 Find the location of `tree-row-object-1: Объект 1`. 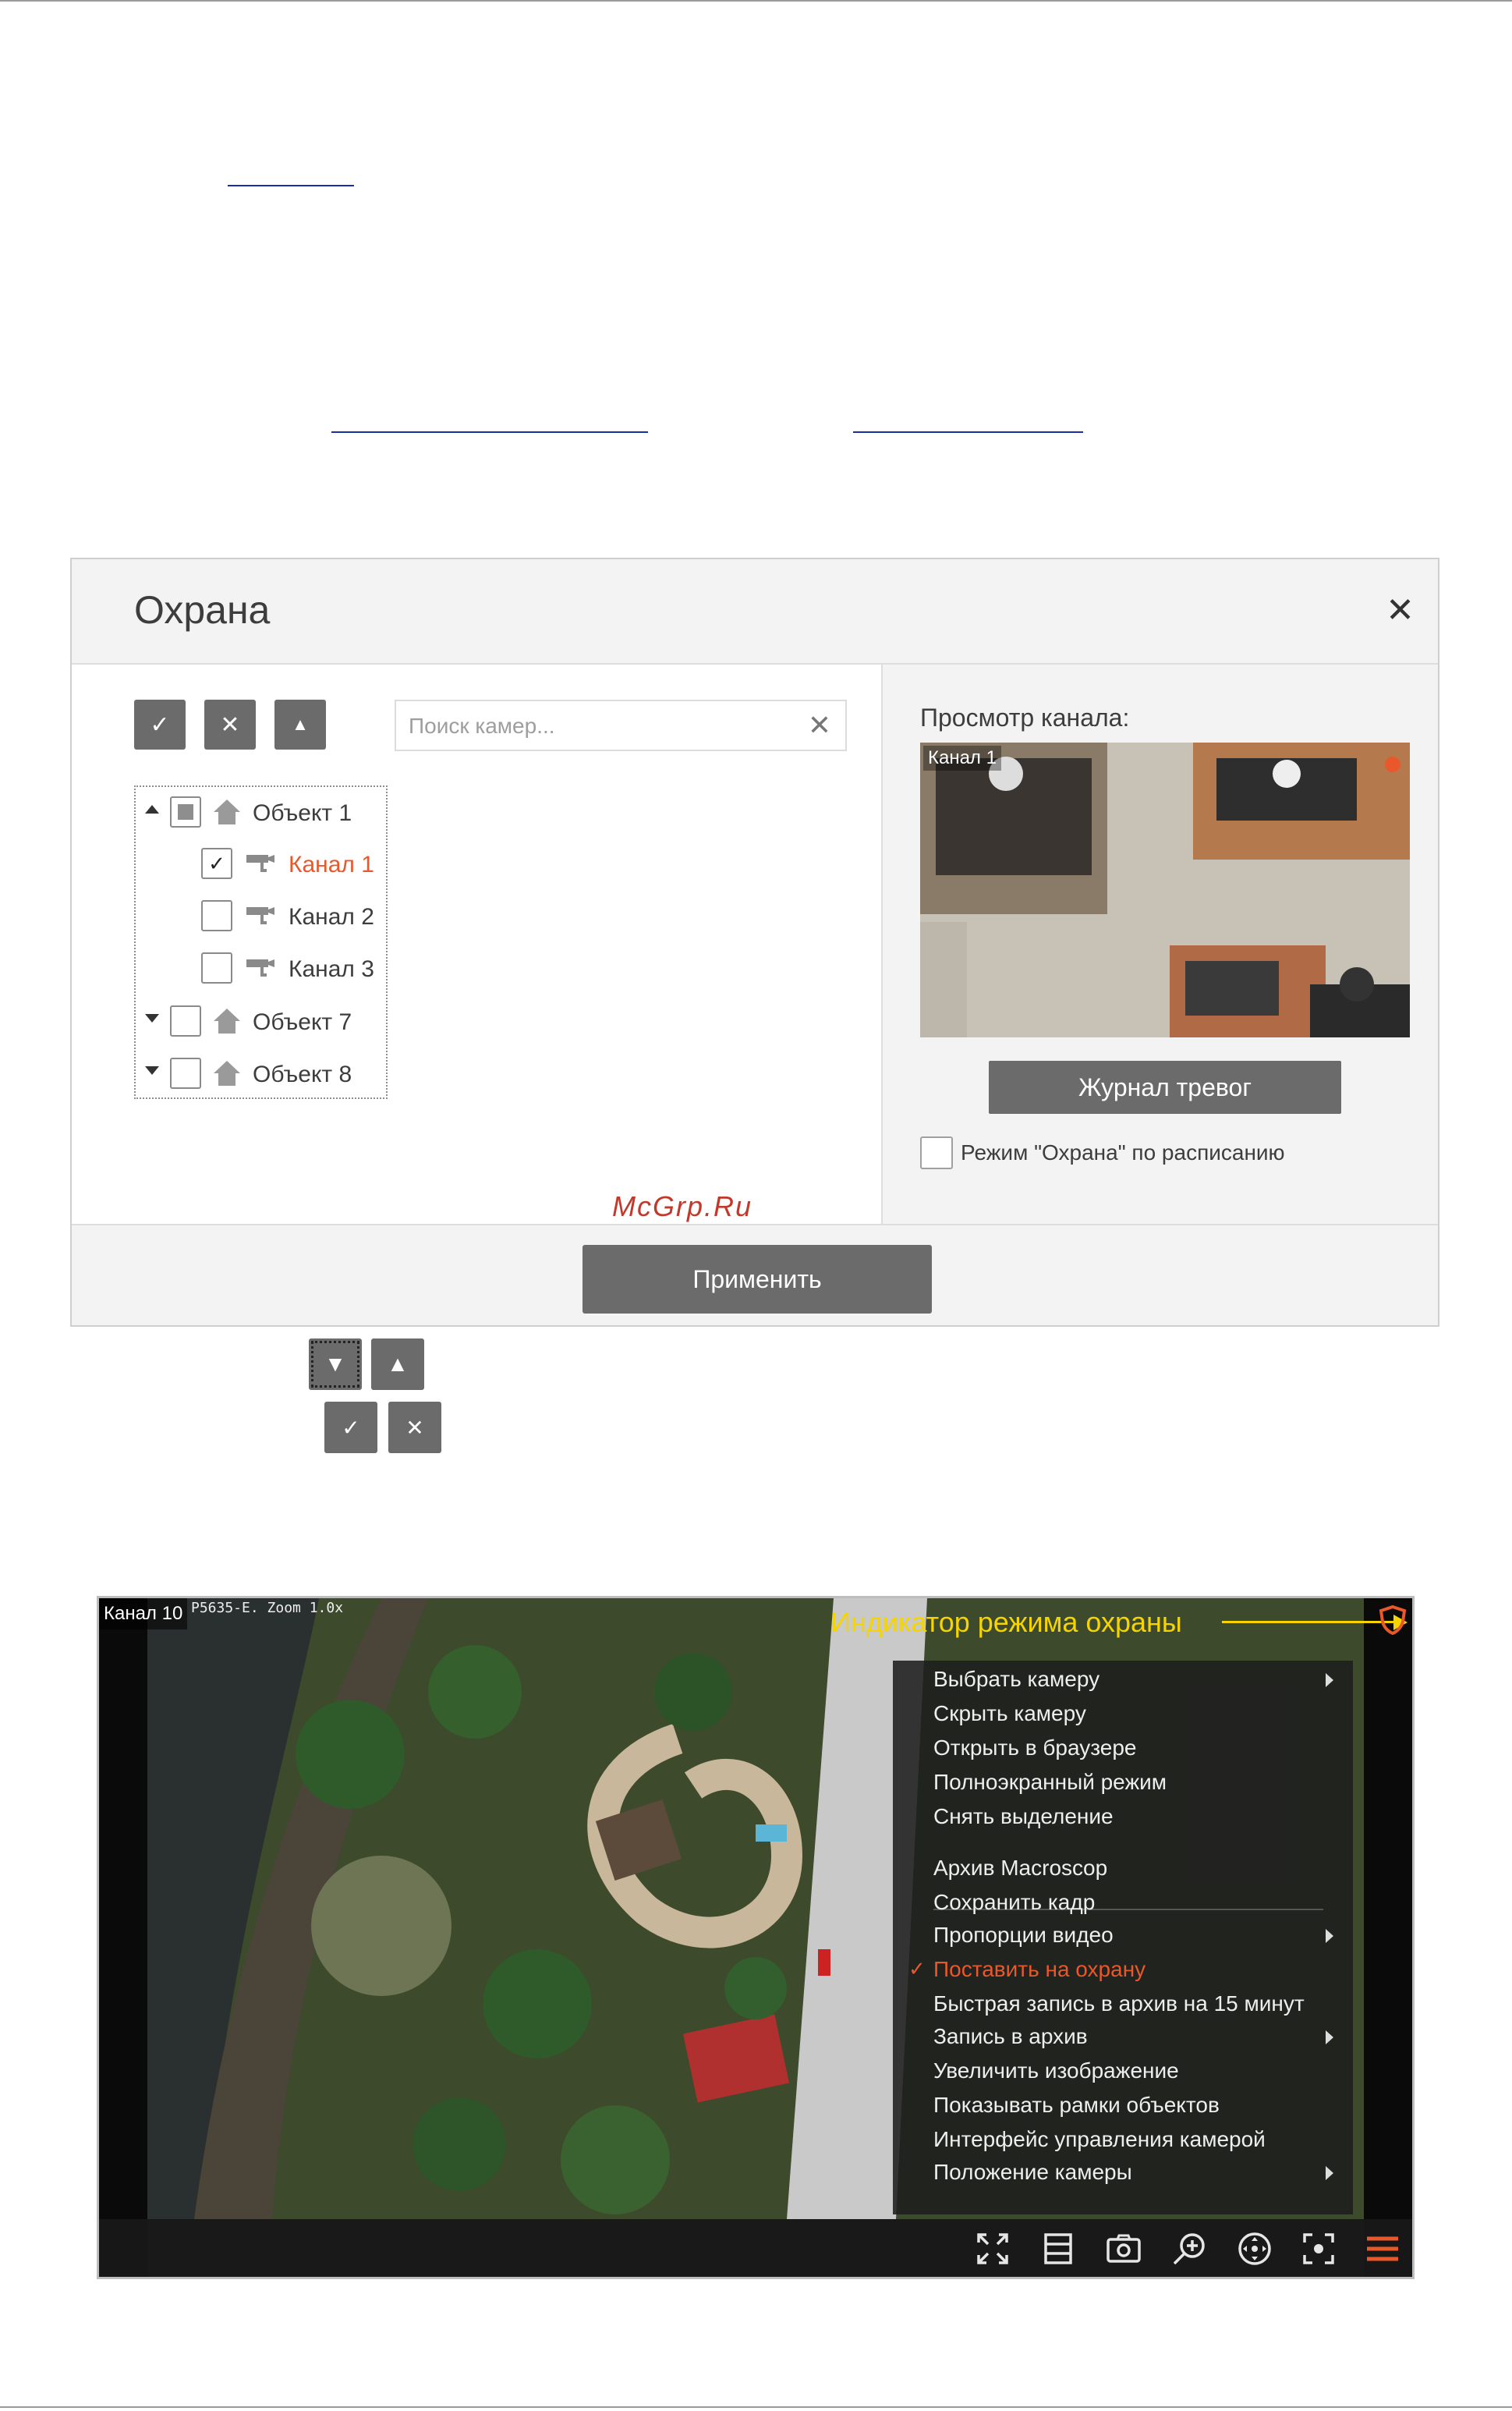

tree-row-object-1: Объект 1 is located at coordinates (261, 814).